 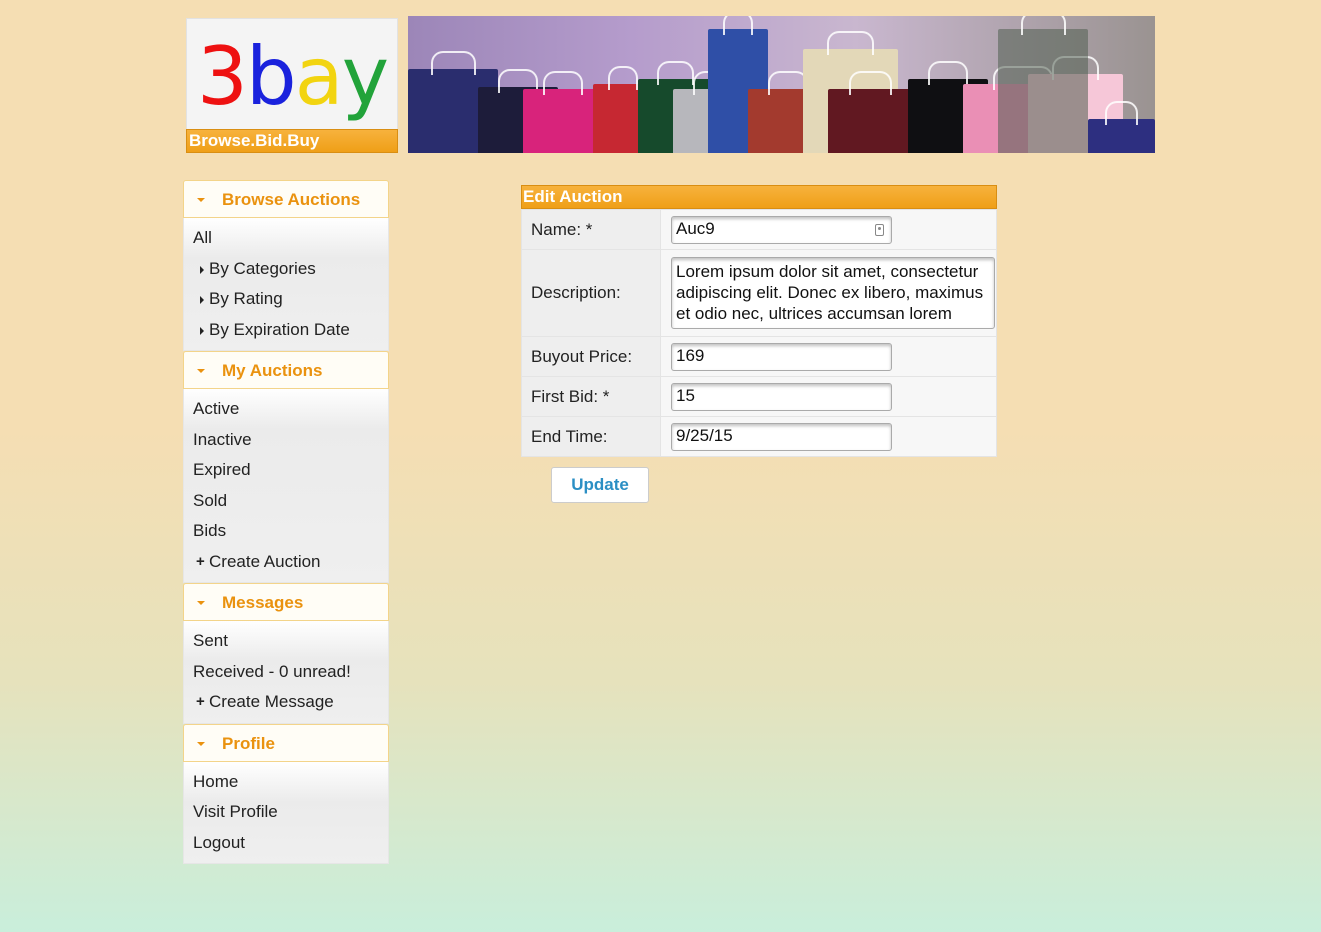 I want to click on sidebar-item-visit-profile: Visit Profile, so click(x=286, y=812).